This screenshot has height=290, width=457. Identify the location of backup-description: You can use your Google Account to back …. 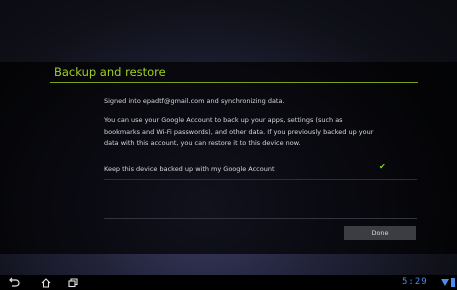
(239, 131).